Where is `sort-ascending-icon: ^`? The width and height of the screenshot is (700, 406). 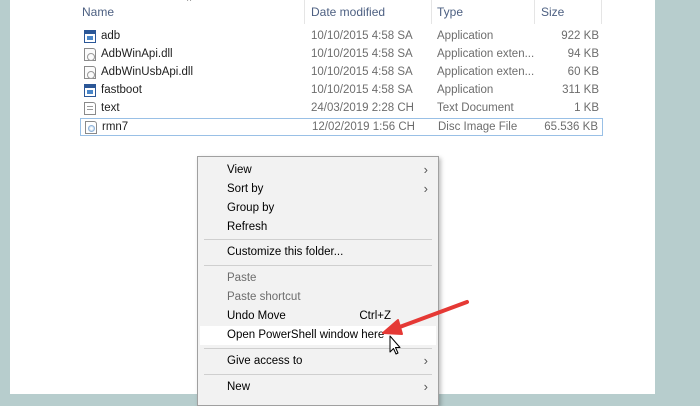
sort-ascending-icon: ^ is located at coordinates (189, 3).